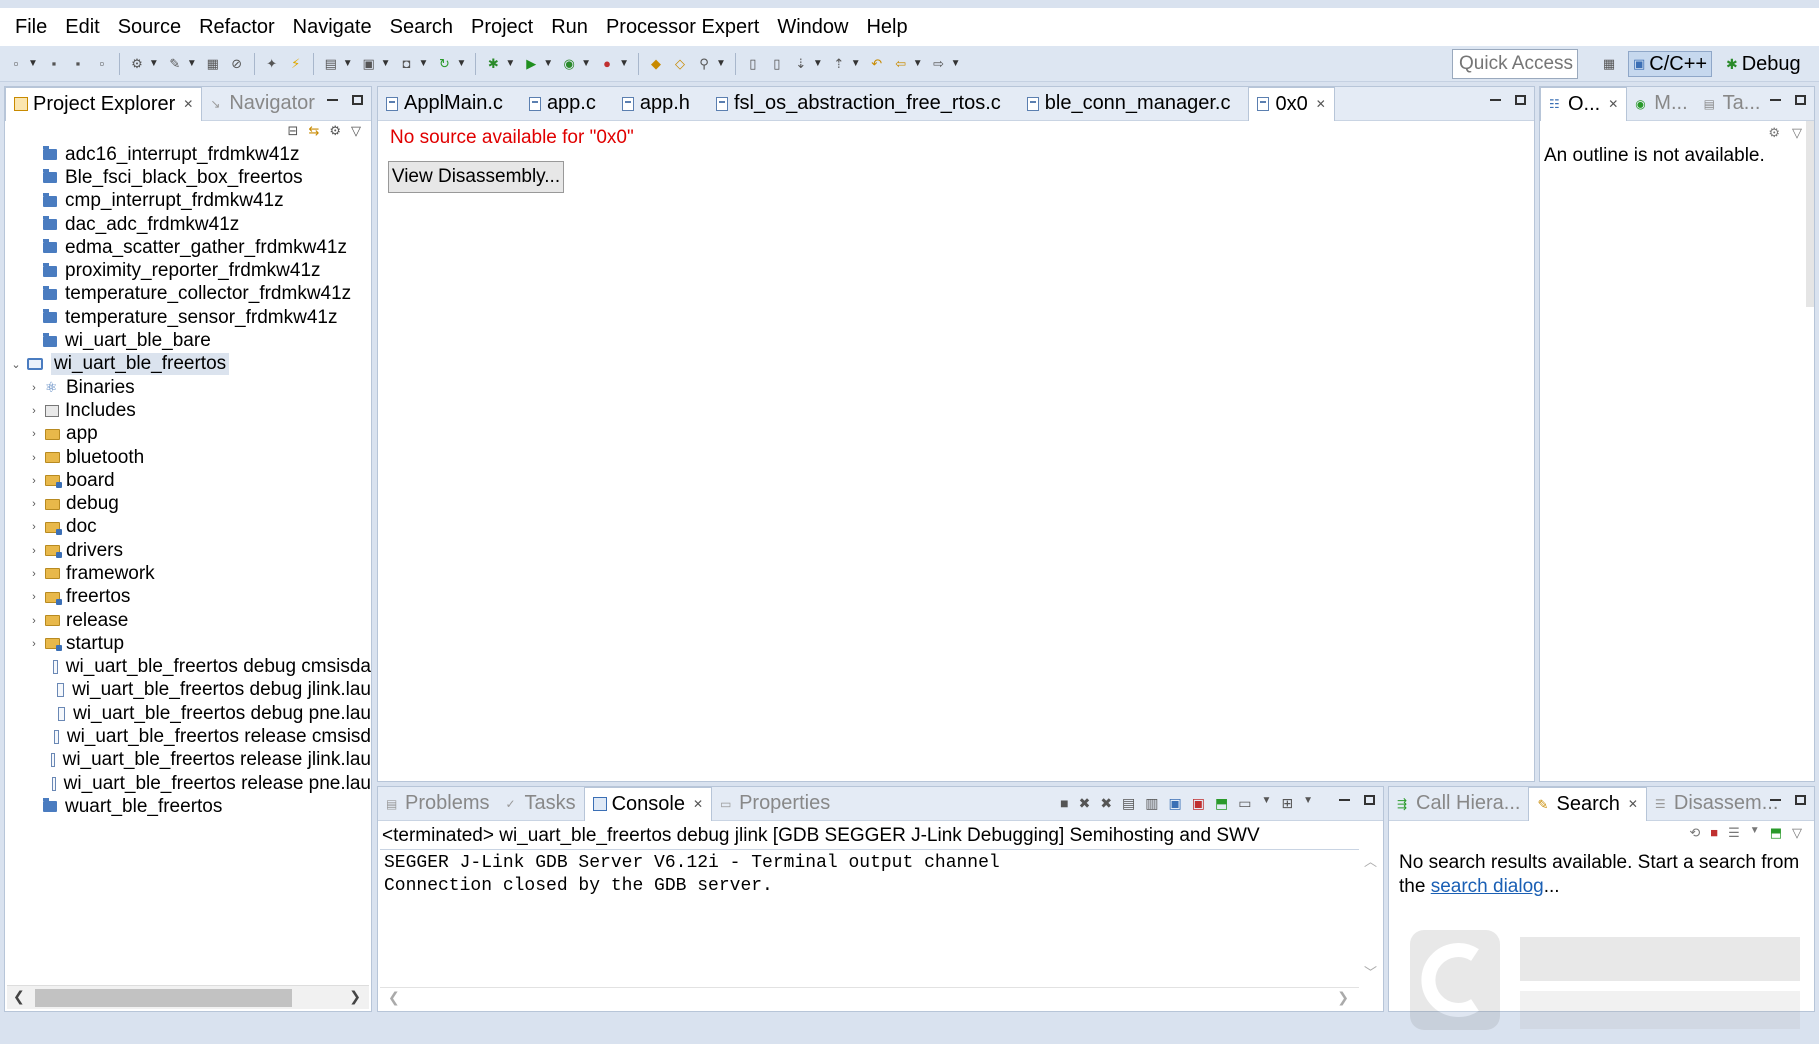  Describe the element at coordinates (407, 64) in the screenshot. I see `new-class-icon: ◘` at that location.